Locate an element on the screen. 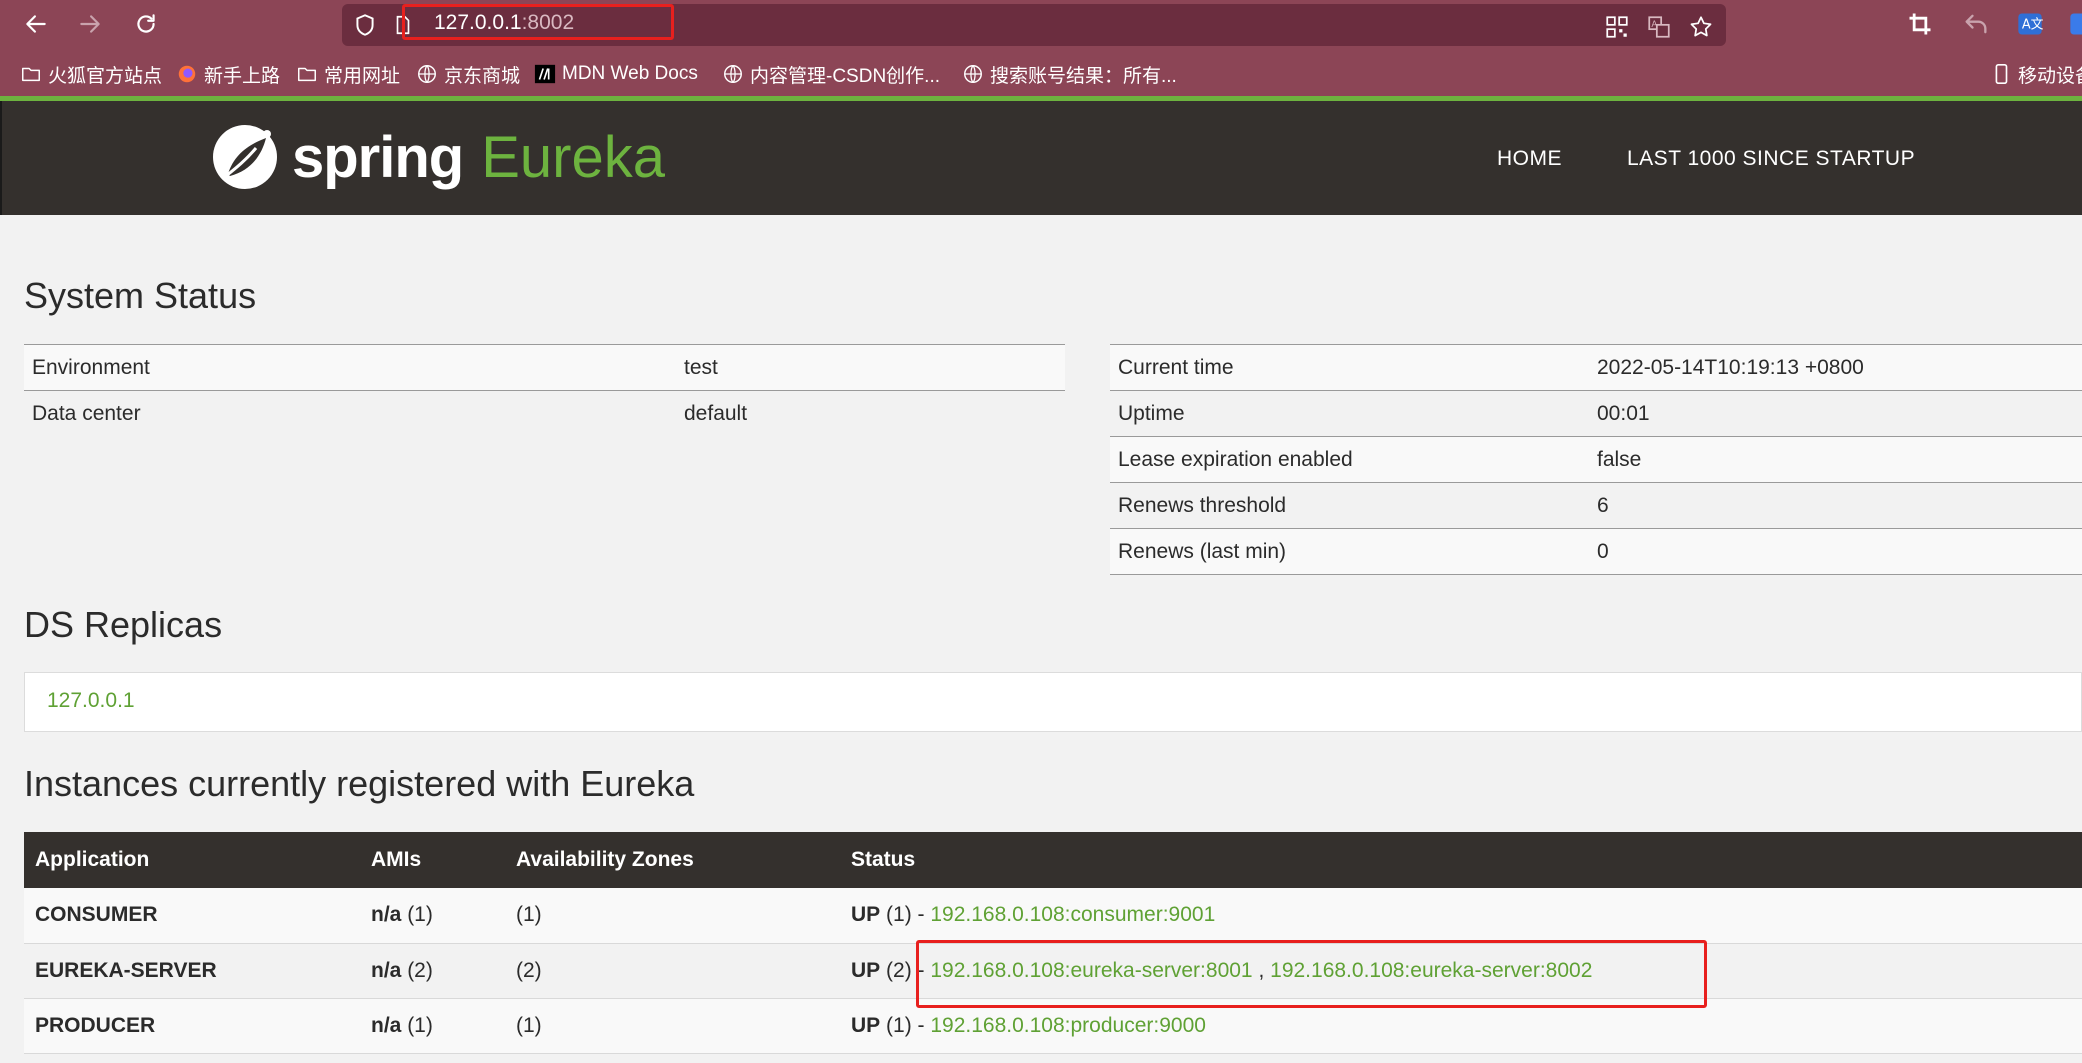  back-button is located at coordinates (36, 24).